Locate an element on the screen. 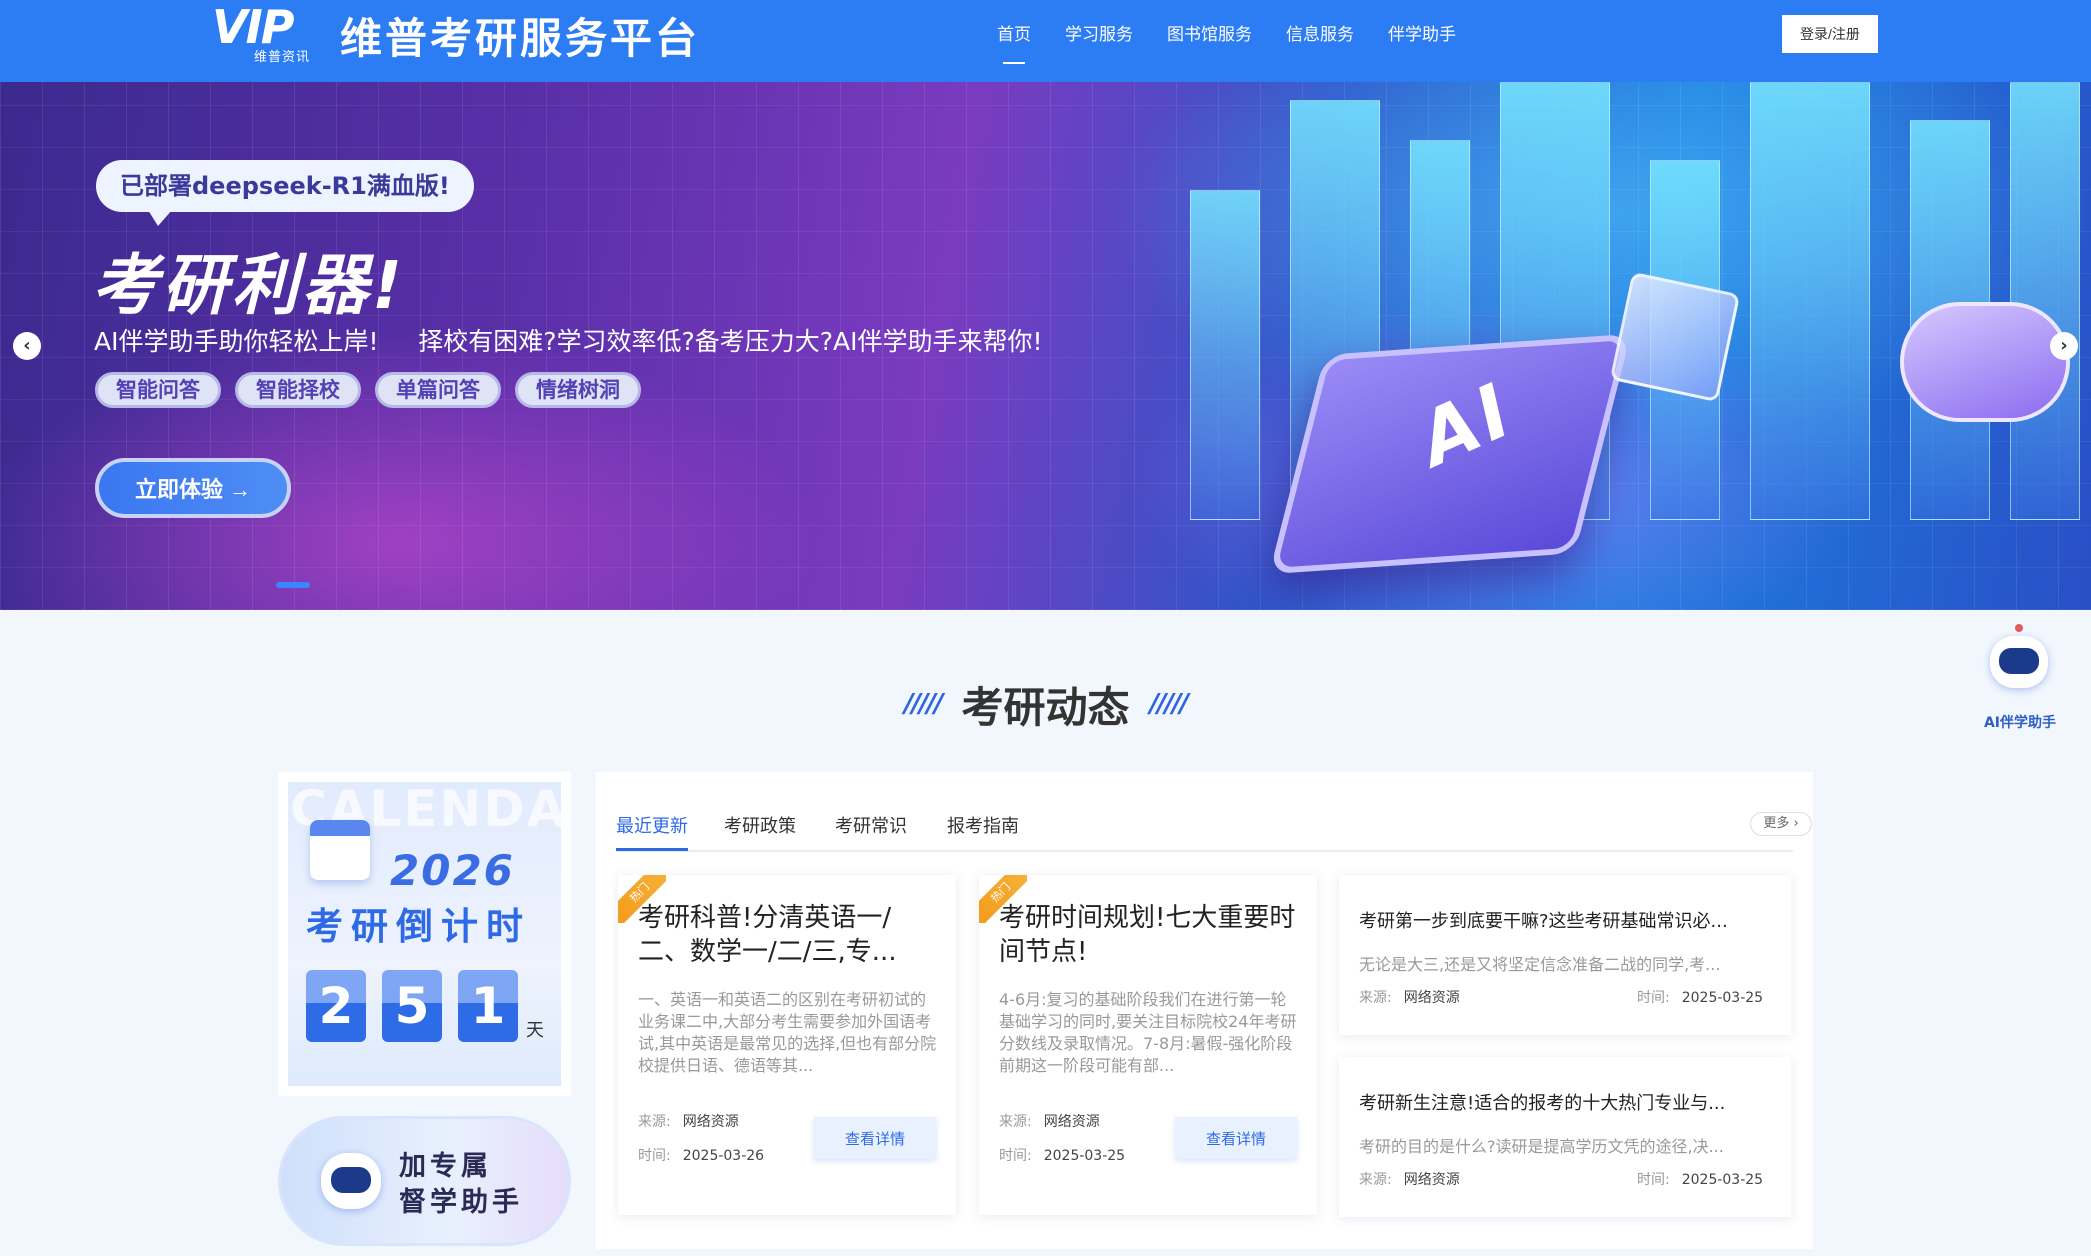 The height and width of the screenshot is (1256, 2091). more-link: 更多 › is located at coordinates (1781, 824).